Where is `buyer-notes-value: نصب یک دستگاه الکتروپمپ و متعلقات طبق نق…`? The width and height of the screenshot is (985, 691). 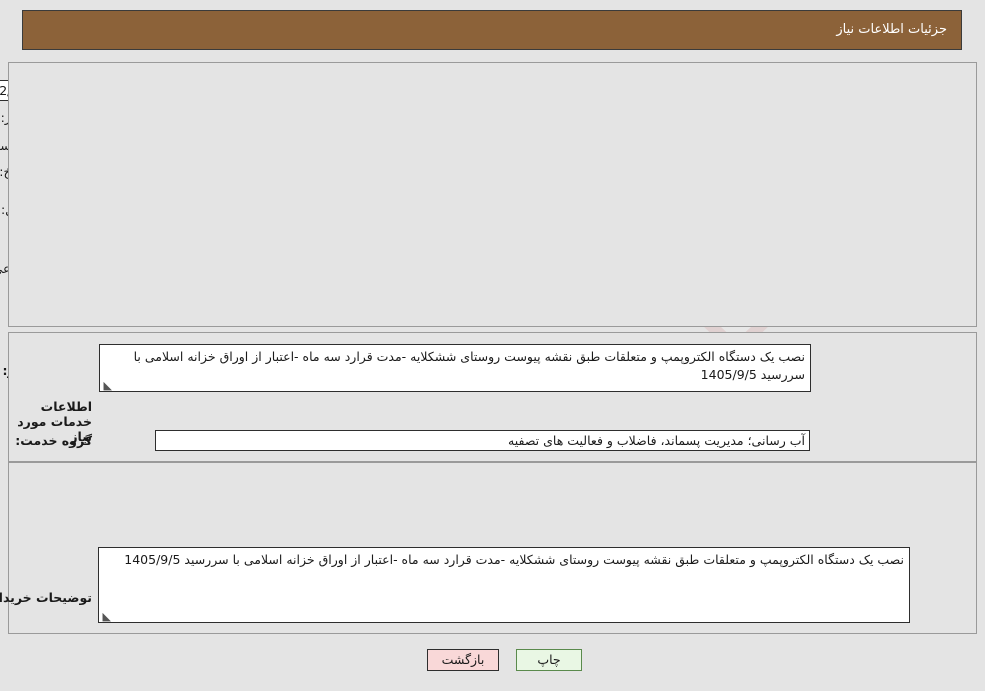
buyer-notes-value: نصب یک دستگاه الکتروپمپ و متعلقات طبق نق… is located at coordinates (514, 559).